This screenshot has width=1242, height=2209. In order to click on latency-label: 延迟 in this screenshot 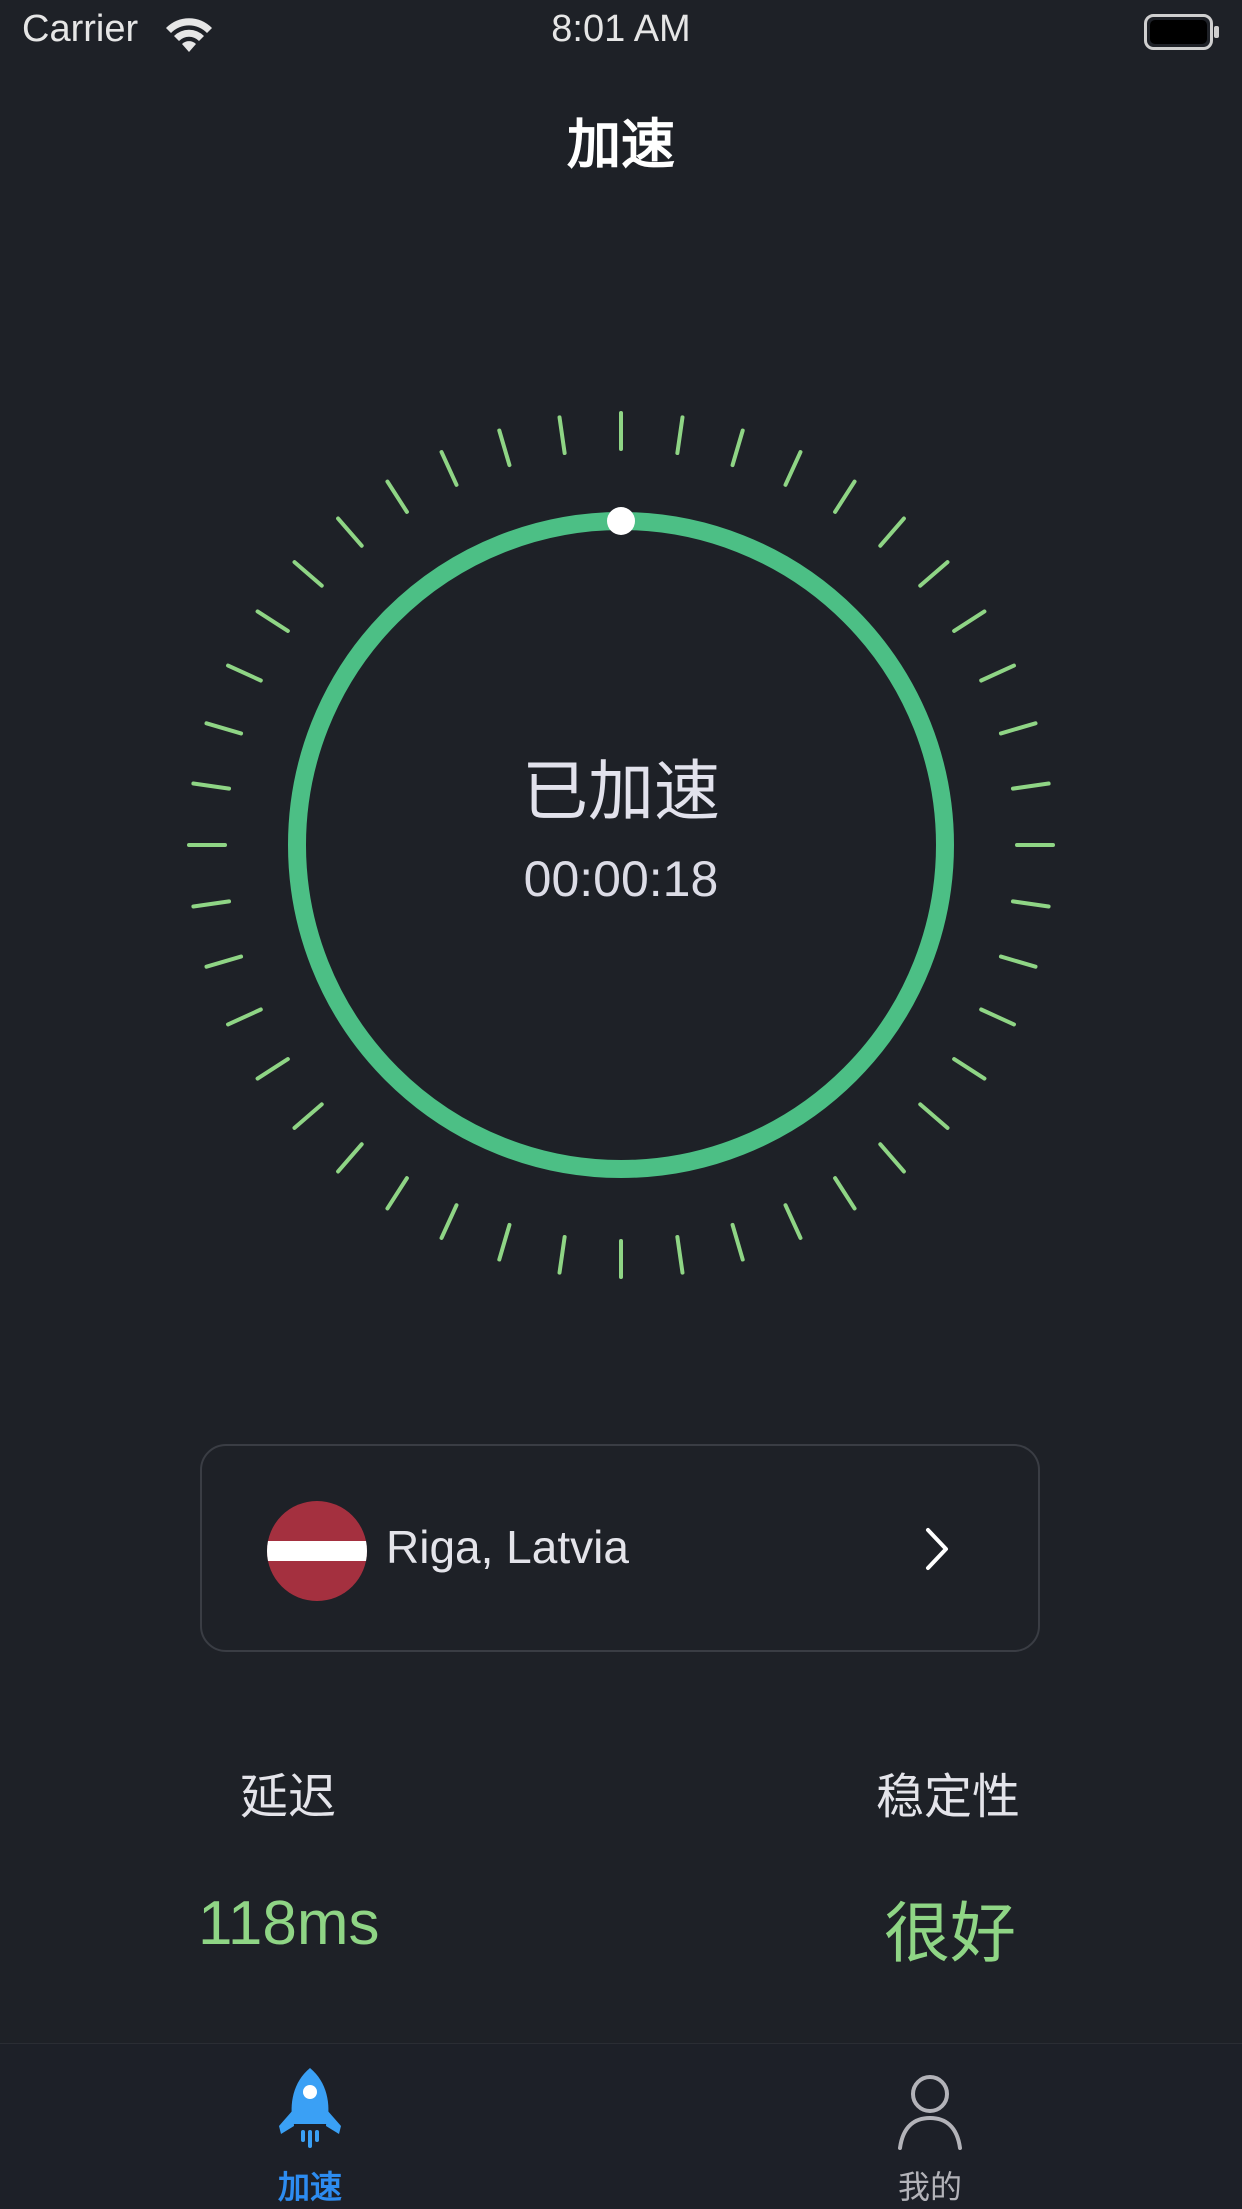, I will do `click(288, 1797)`.